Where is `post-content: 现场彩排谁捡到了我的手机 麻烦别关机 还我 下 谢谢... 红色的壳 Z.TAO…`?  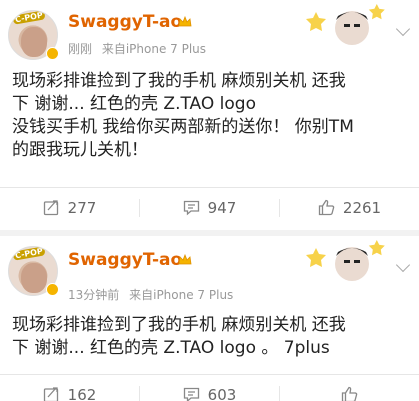 post-content: 现场彩排谁捡到了我的手机 麻烦别关机 还我 下 谢谢... 红色的壳 Z.TAO… is located at coordinates (212, 337).